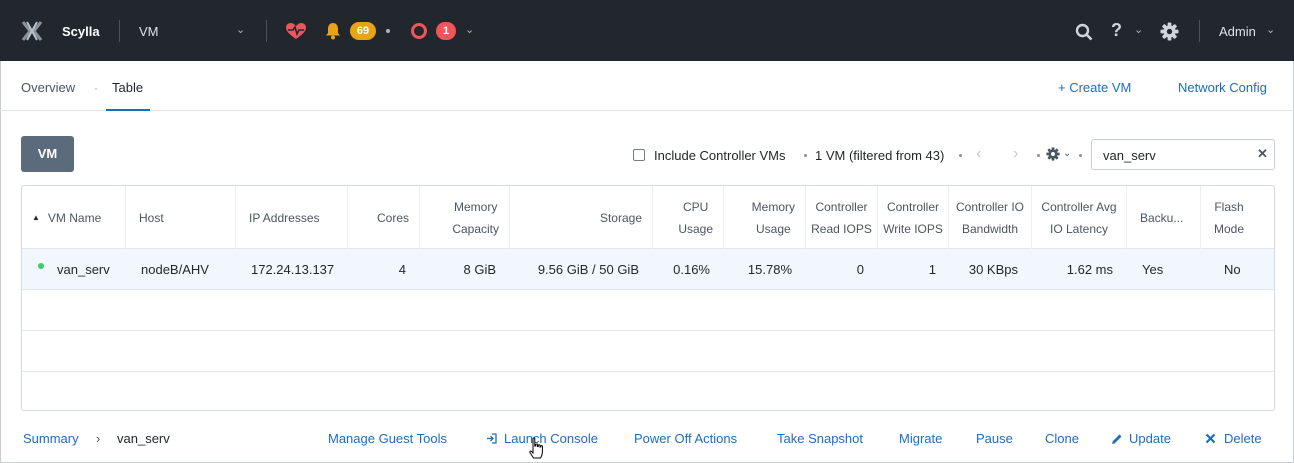 The image size is (1294, 463). What do you see at coordinates (143, 438) in the screenshot?
I see `breadcrumb-current: van_serv` at bounding box center [143, 438].